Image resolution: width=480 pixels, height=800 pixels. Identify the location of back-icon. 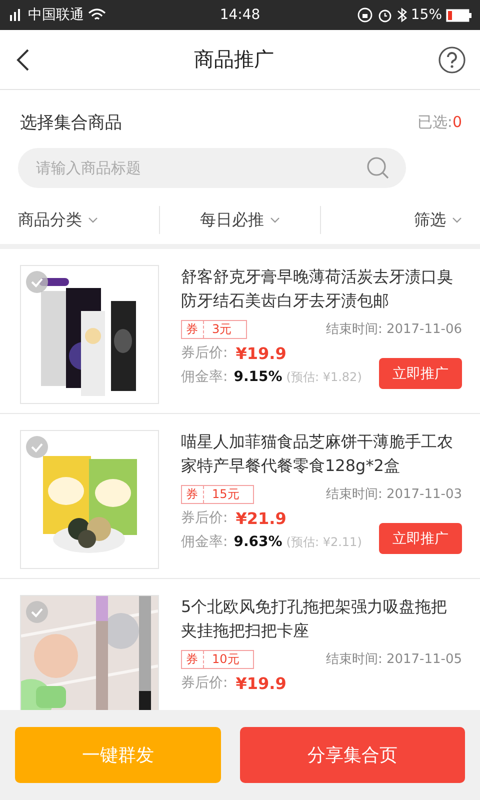
(23, 59).